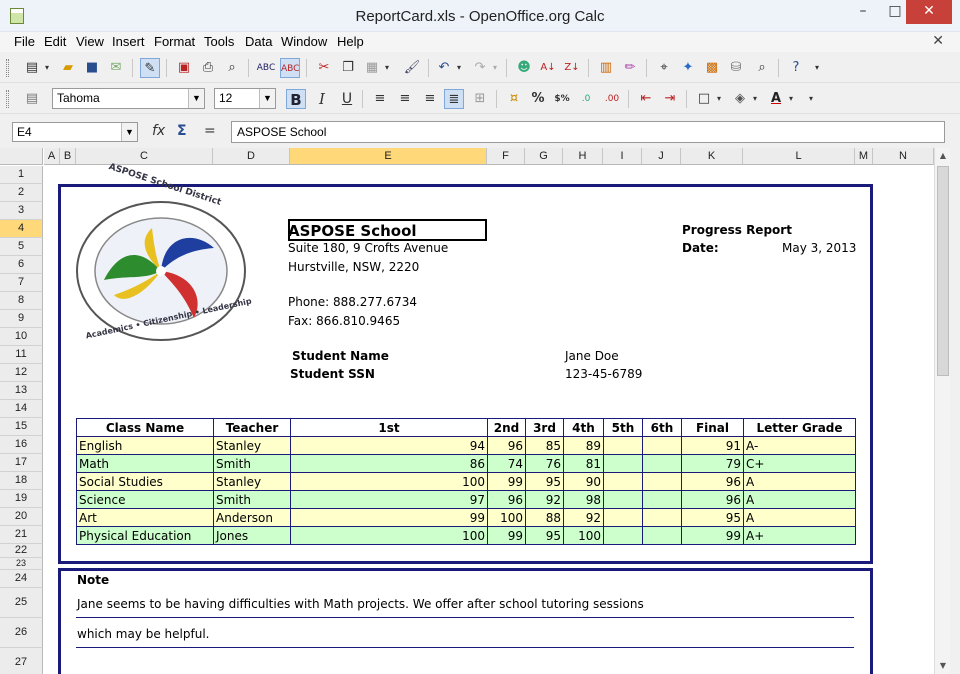  I want to click on sum-icon: Σ, so click(182, 131).